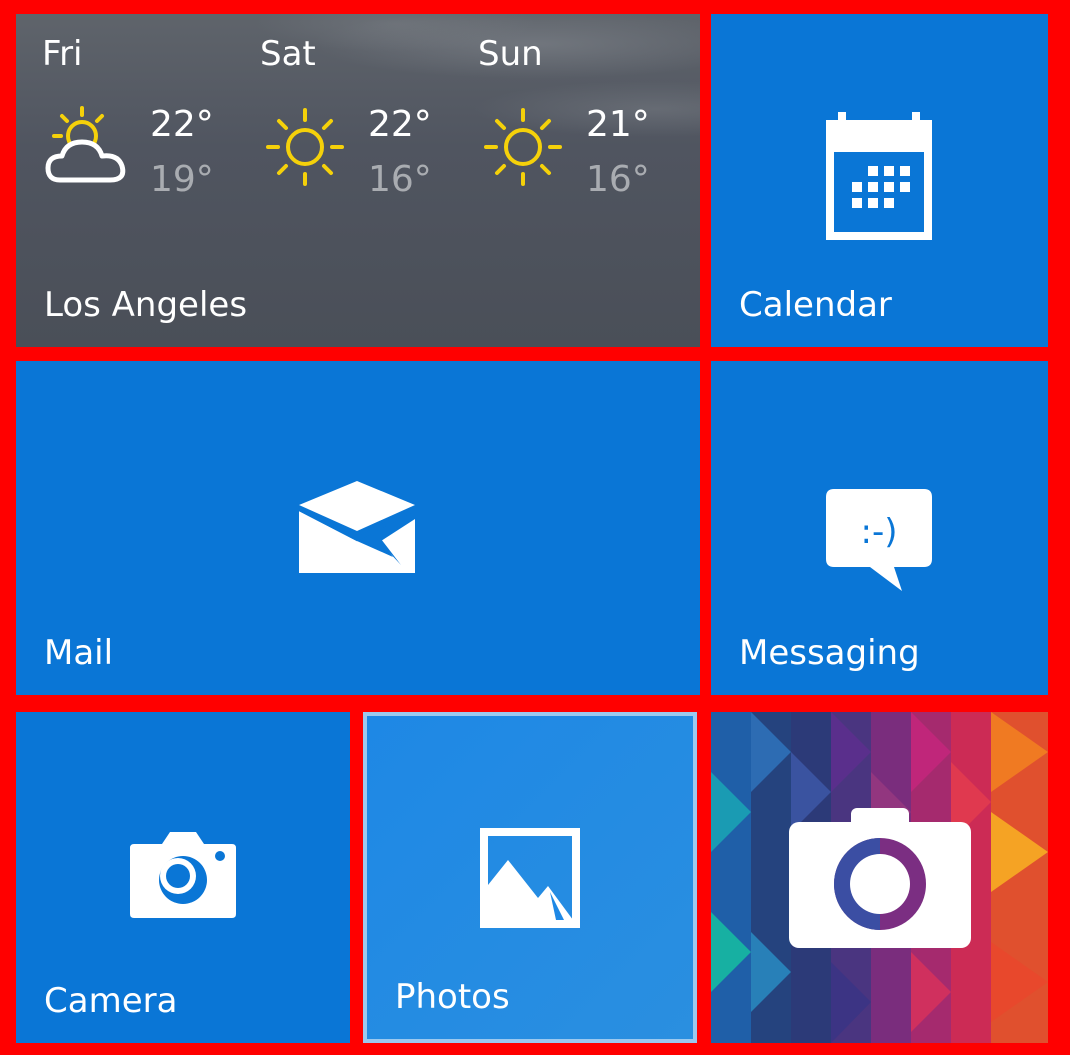  What do you see at coordinates (618, 124) in the screenshot?
I see `high-temp: 21°` at bounding box center [618, 124].